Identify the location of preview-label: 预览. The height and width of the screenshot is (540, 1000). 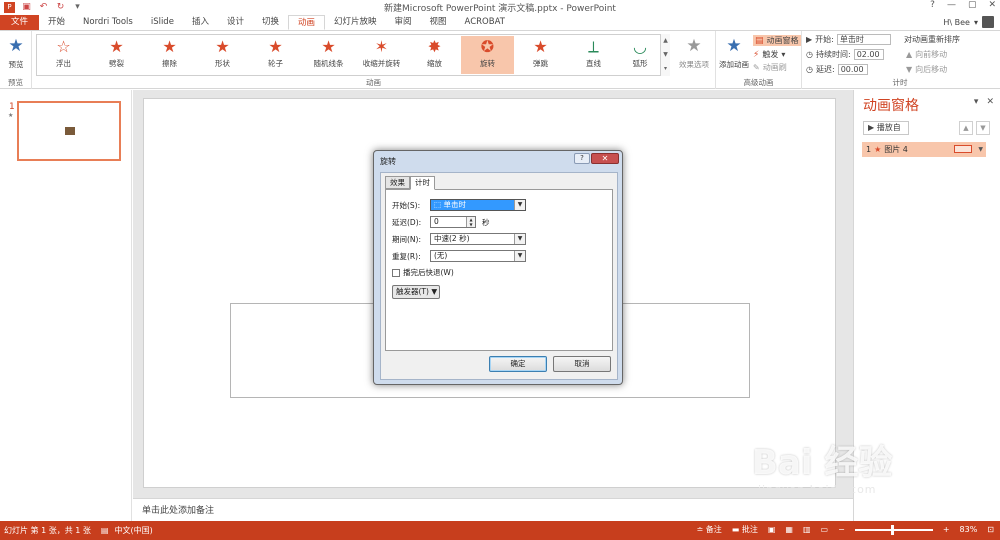
(16, 64).